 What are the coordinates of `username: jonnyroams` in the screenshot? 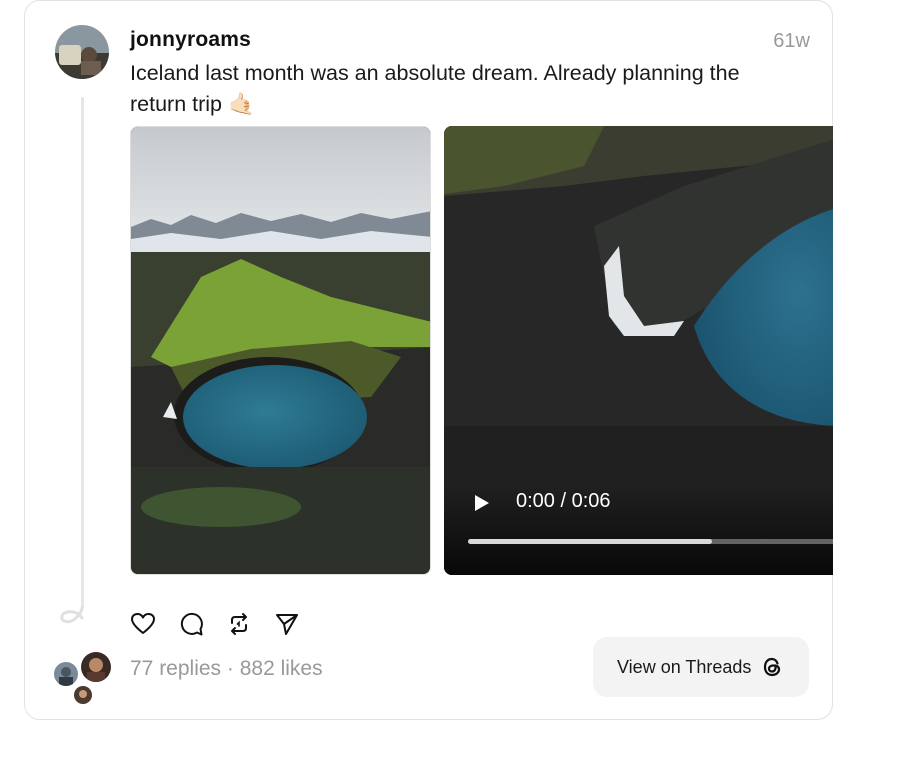 It's located at (190, 40).